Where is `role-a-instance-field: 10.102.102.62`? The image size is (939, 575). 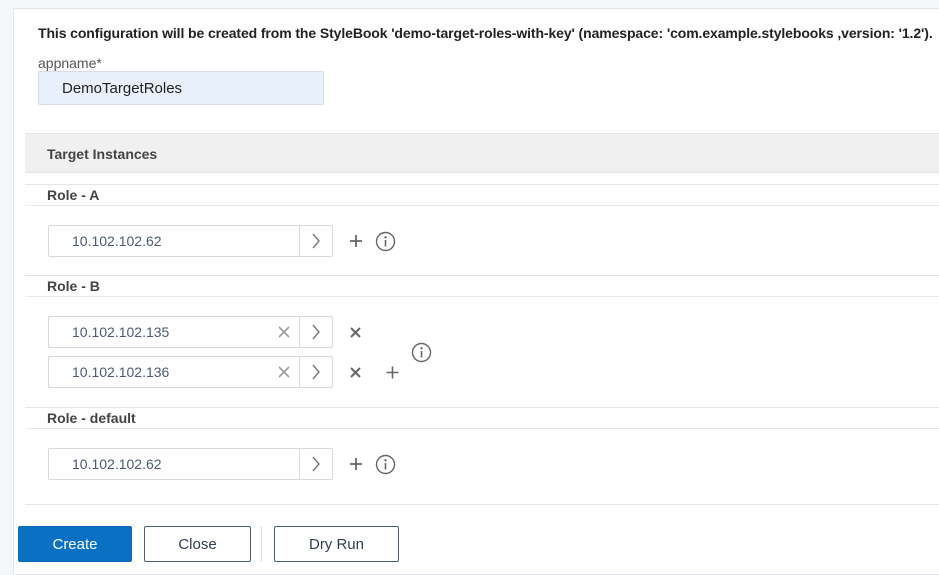 role-a-instance-field: 10.102.102.62 is located at coordinates (190, 241).